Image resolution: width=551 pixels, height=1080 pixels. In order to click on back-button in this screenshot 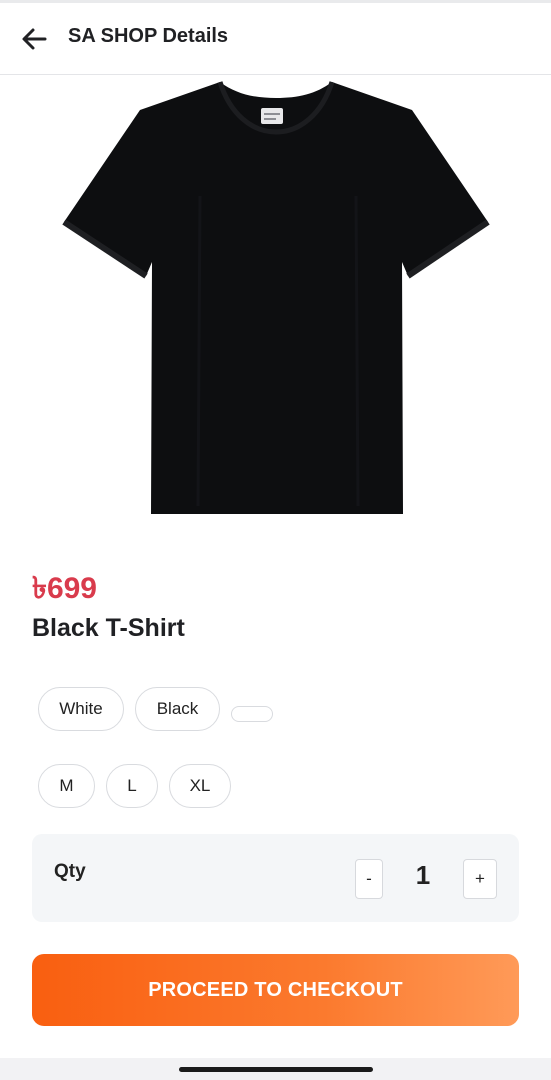, I will do `click(34, 39)`.